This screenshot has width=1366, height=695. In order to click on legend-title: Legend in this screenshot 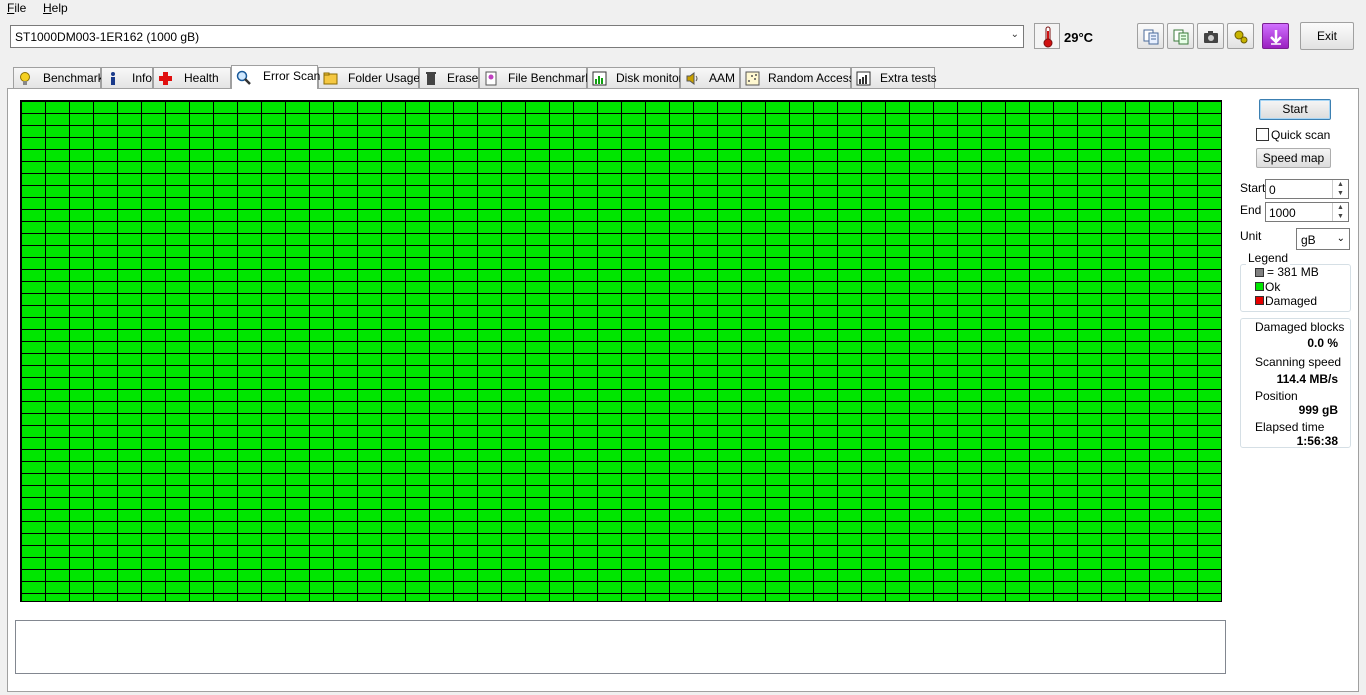, I will do `click(1268, 258)`.